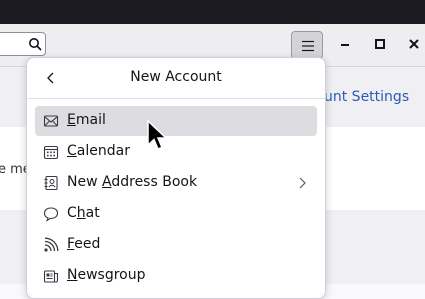  Describe the element at coordinates (51, 152) in the screenshot. I see `calendar-icon` at that location.